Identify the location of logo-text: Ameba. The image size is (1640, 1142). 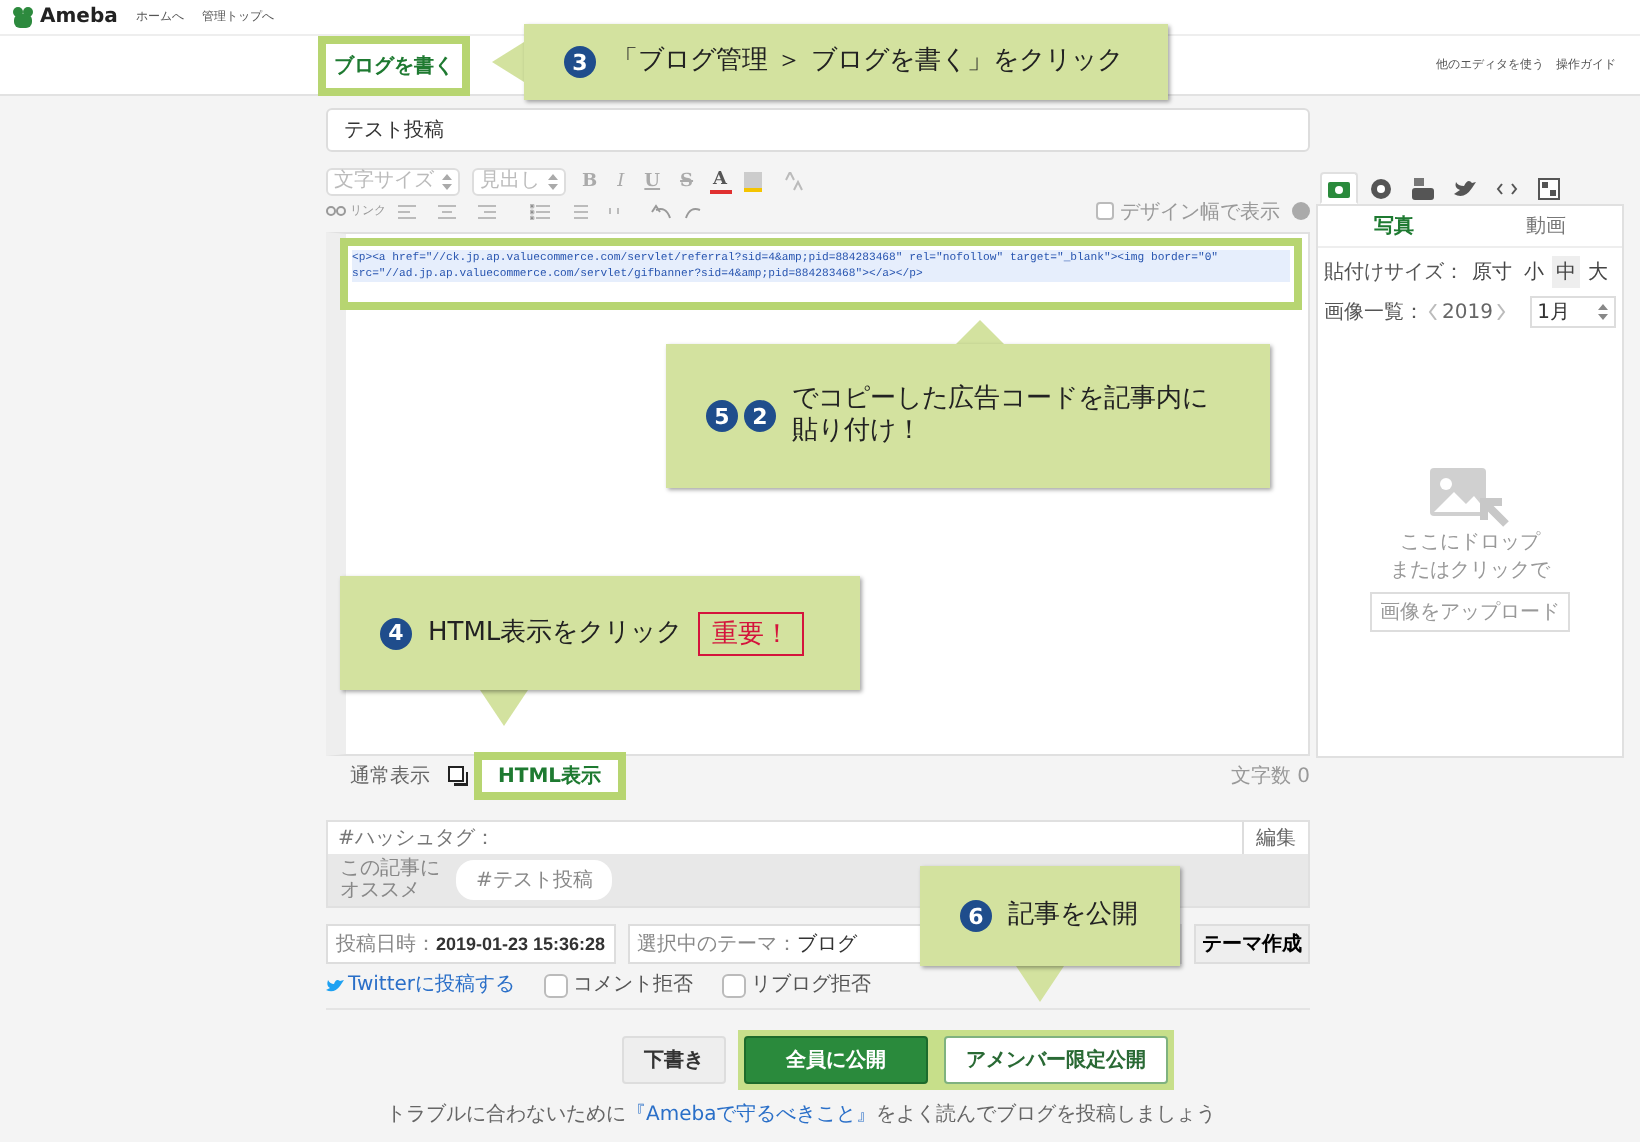
(79, 17).